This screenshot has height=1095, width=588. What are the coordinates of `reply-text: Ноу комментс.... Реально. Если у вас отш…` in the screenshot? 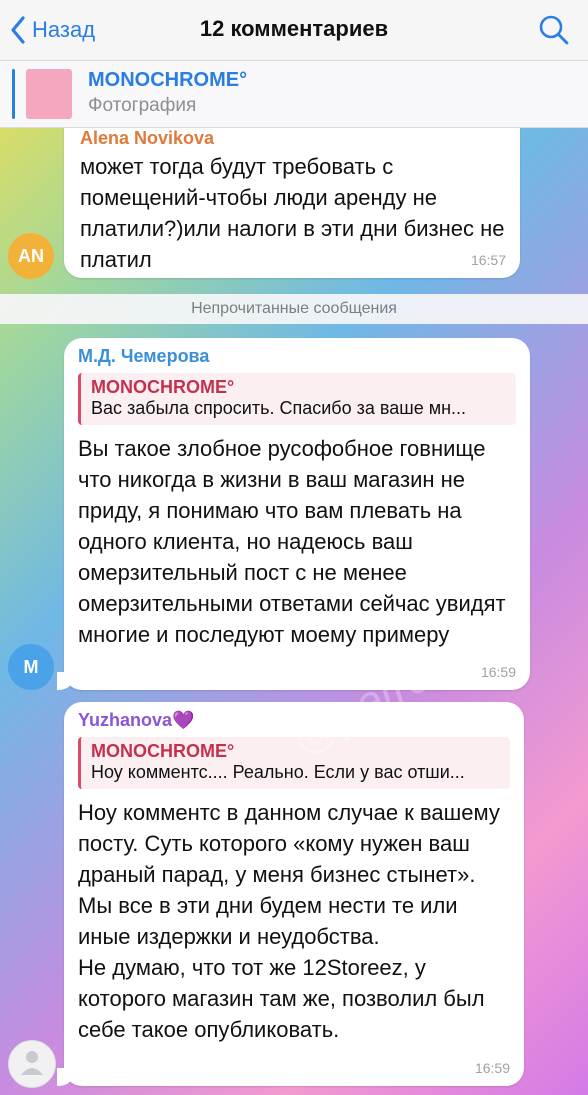 It's located at (278, 772).